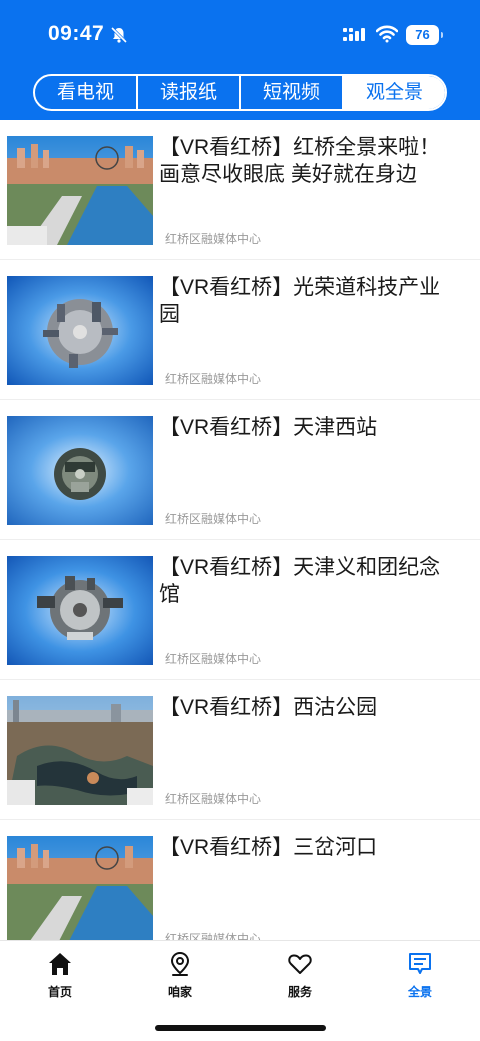  I want to click on nav-home: 首页, so click(60, 975).